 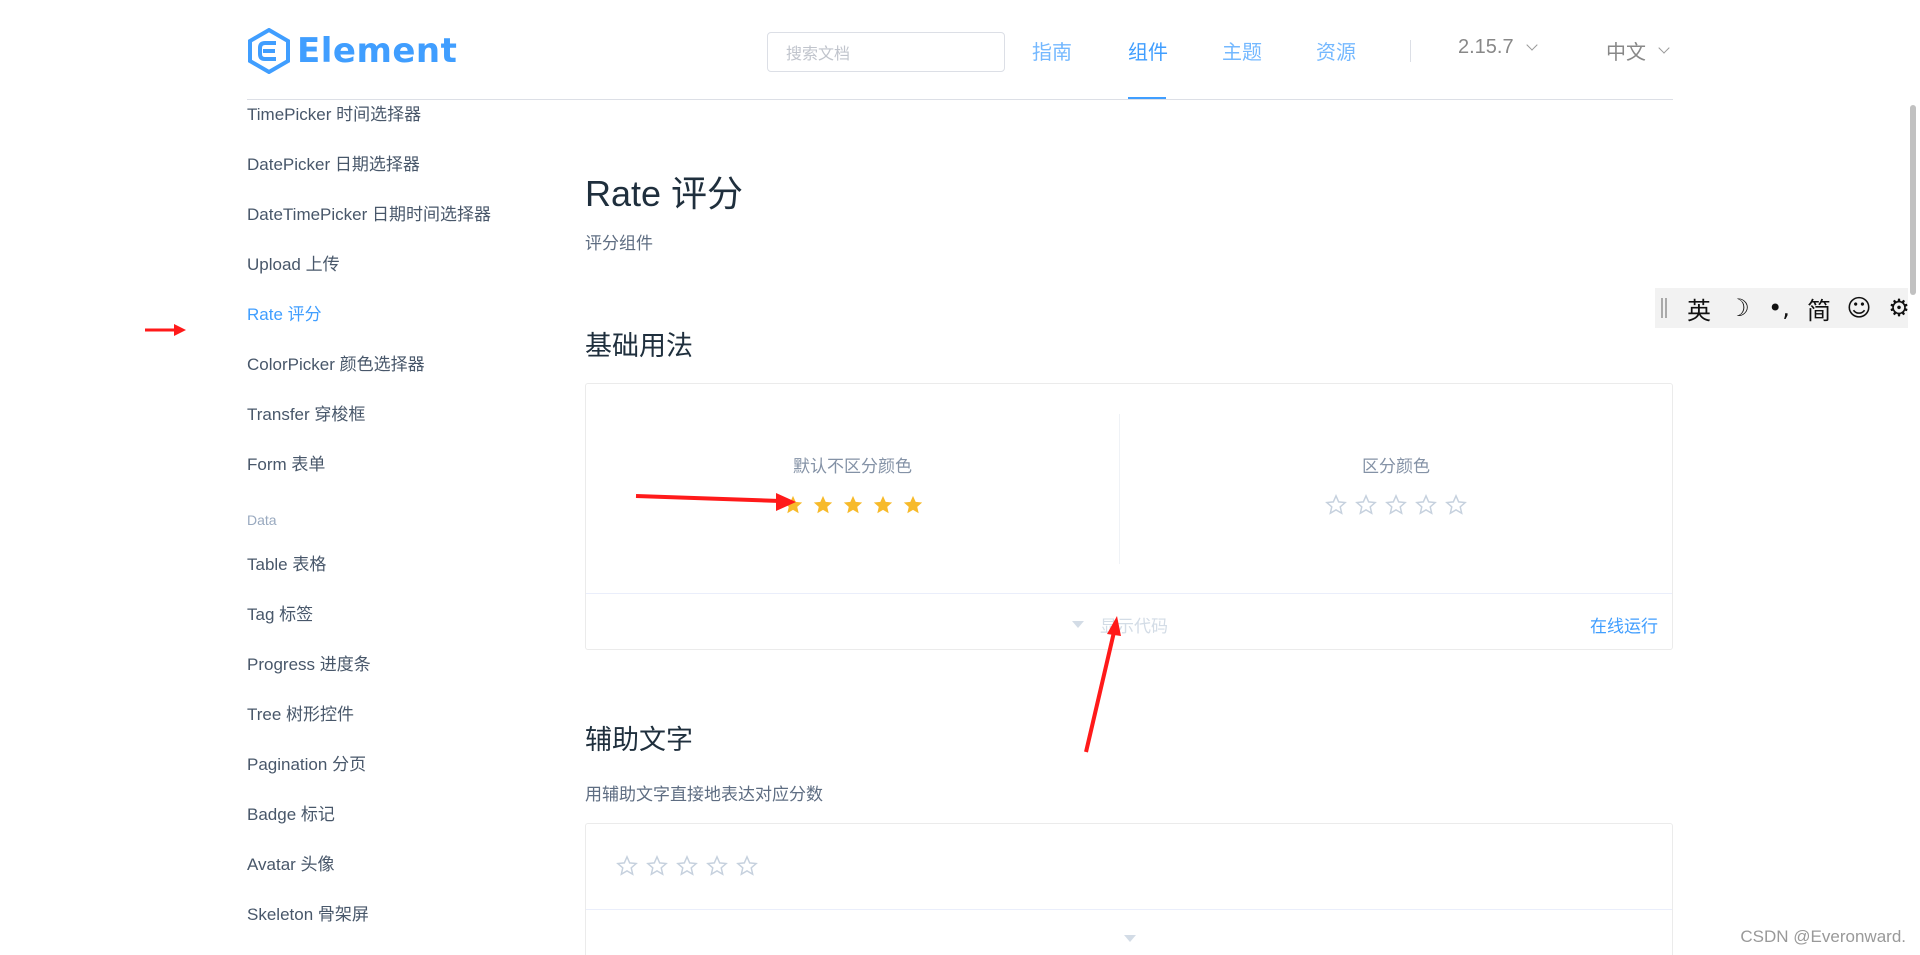 What do you see at coordinates (1819, 308) in the screenshot?
I see `ime-simplified-toggle: 简` at bounding box center [1819, 308].